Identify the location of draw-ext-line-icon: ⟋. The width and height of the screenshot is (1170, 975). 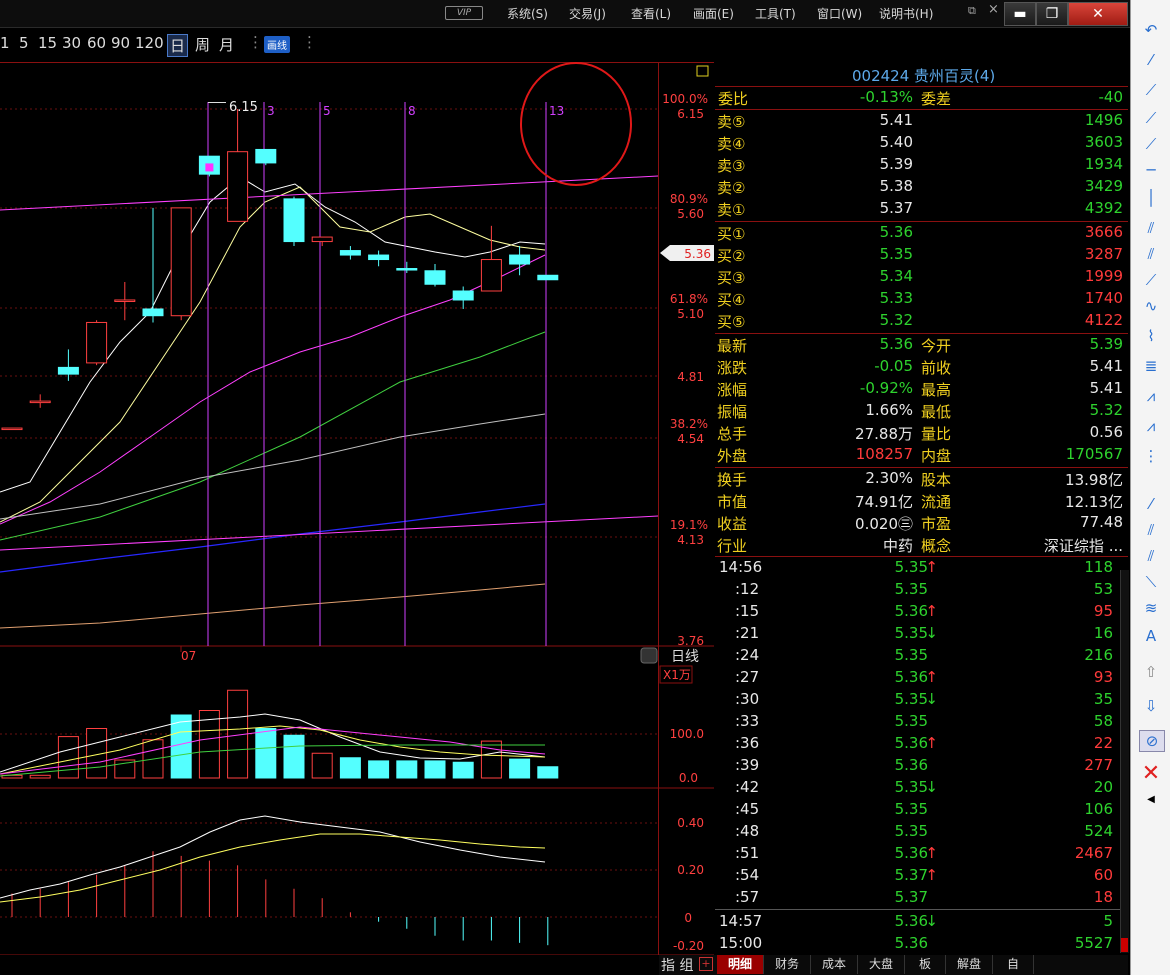
(1151, 144).